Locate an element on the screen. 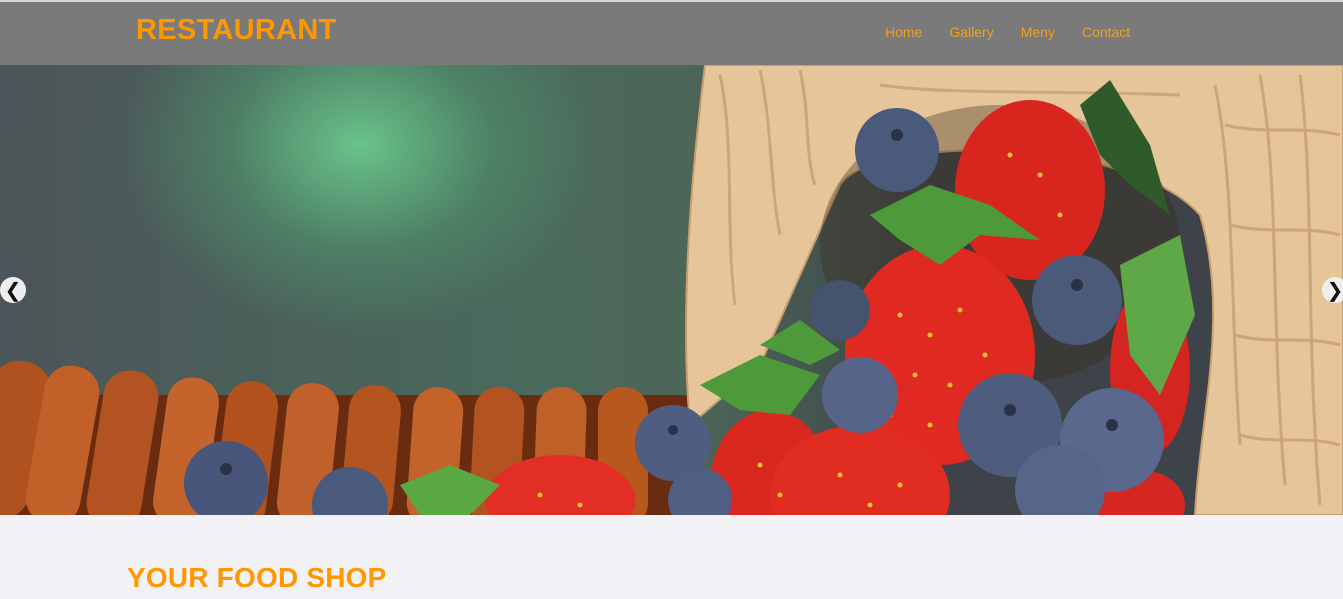  nav-gallery-link: Gallery is located at coordinates (971, 32).